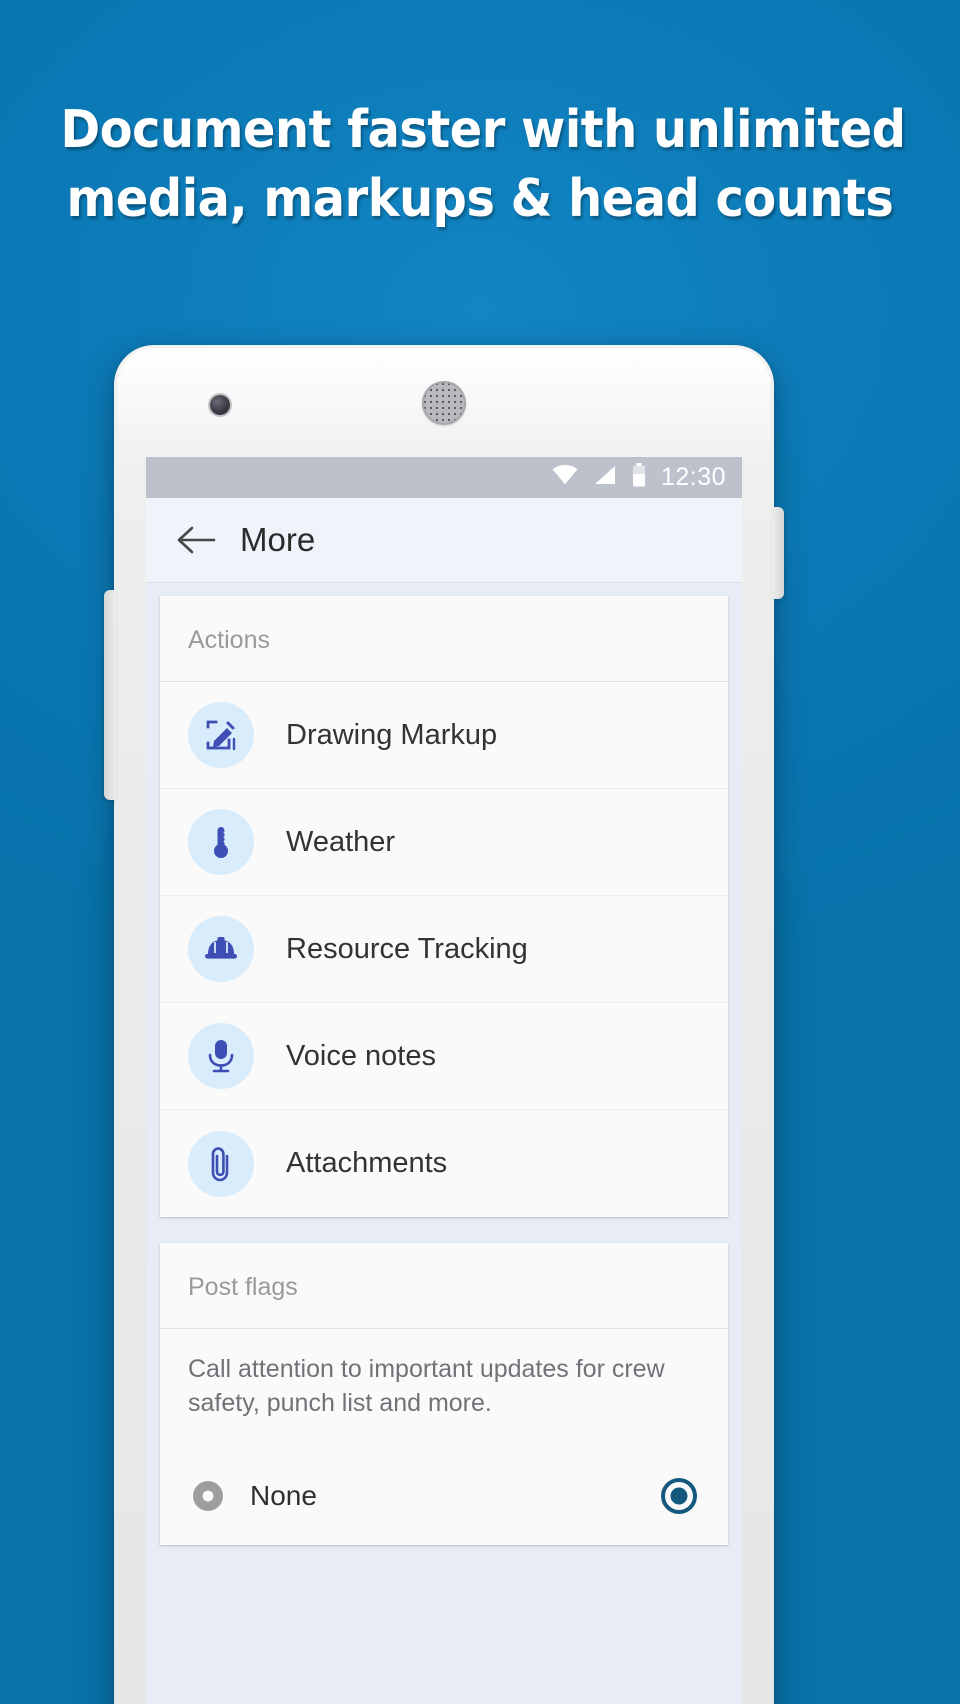 This screenshot has height=1704, width=960. I want to click on list-item-weather: Weather, so click(444, 842).